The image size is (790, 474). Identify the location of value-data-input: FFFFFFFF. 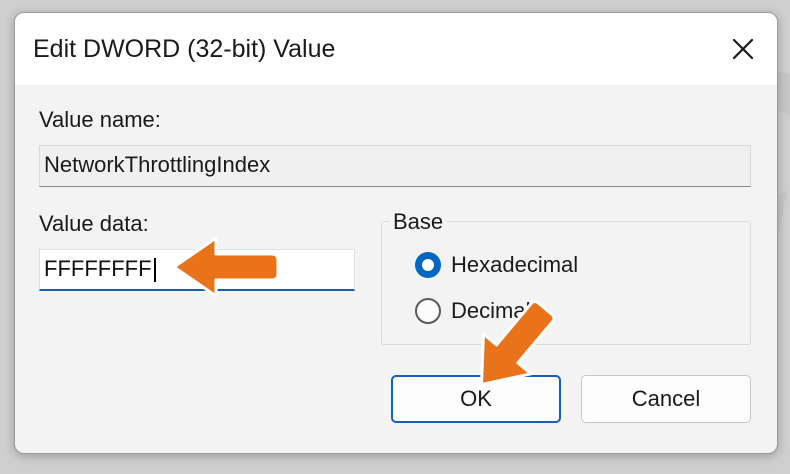
(197, 270).